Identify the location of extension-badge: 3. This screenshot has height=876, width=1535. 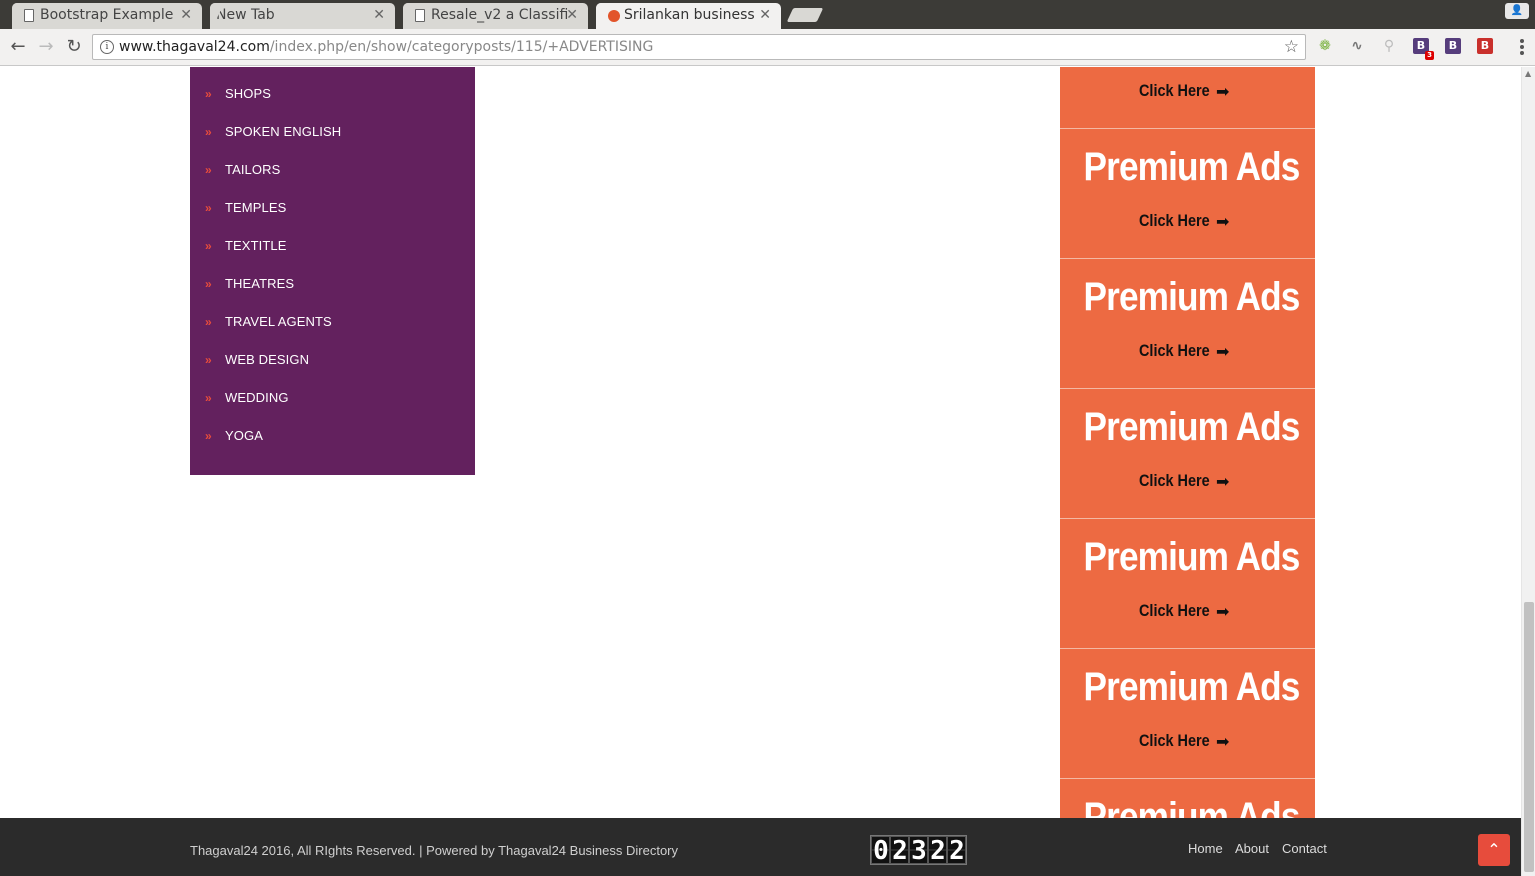
(1429, 55).